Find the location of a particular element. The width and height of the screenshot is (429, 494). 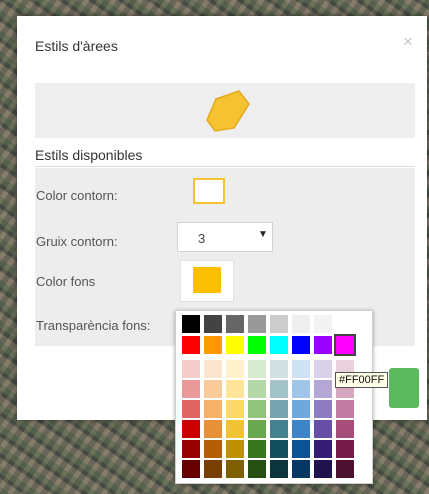

chevron-down-icon: ▼ is located at coordinates (263, 234).